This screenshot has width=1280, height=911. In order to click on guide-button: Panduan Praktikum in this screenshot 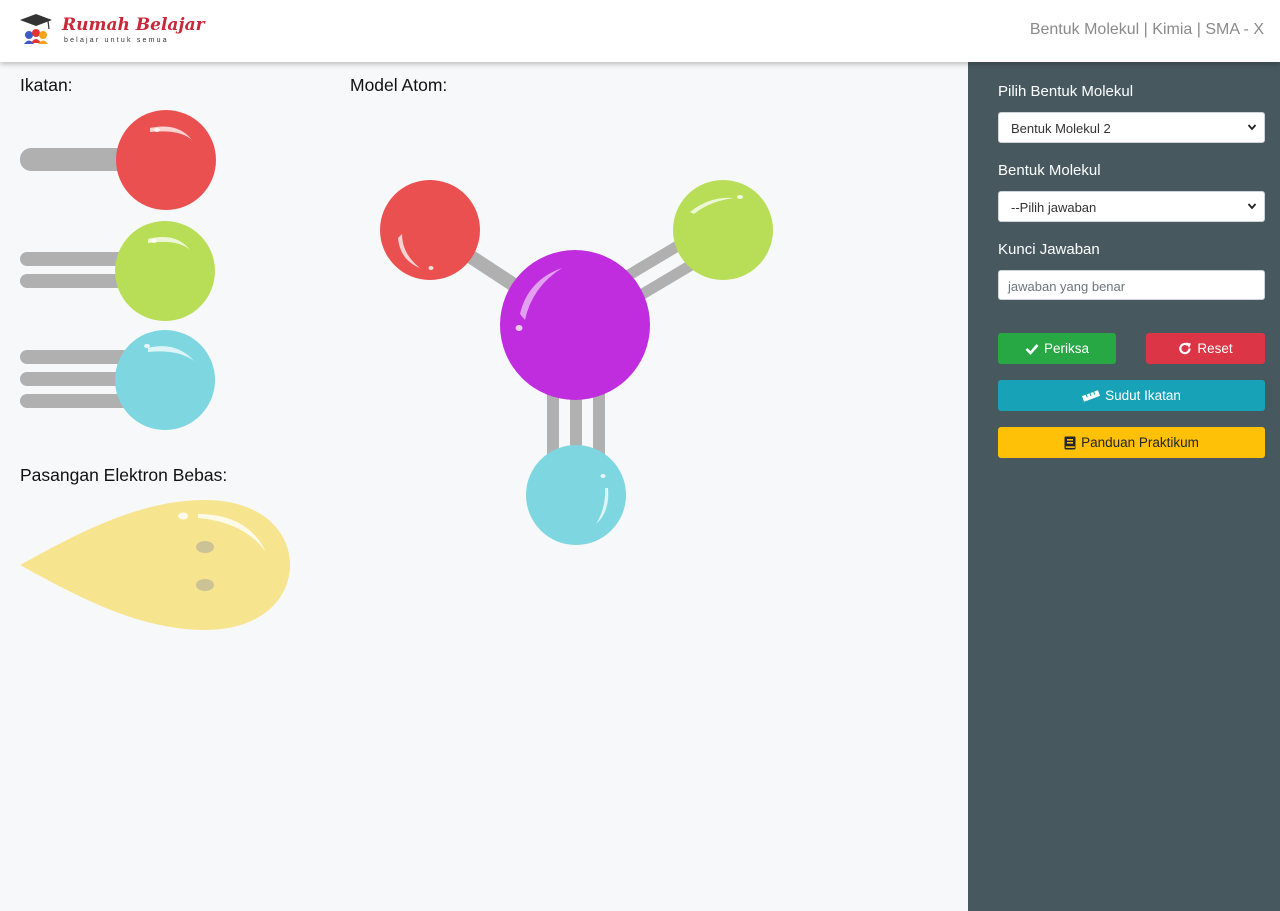, I will do `click(1131, 442)`.